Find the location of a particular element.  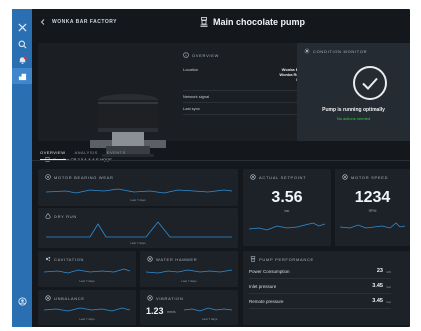

user-icon is located at coordinates (22, 301).